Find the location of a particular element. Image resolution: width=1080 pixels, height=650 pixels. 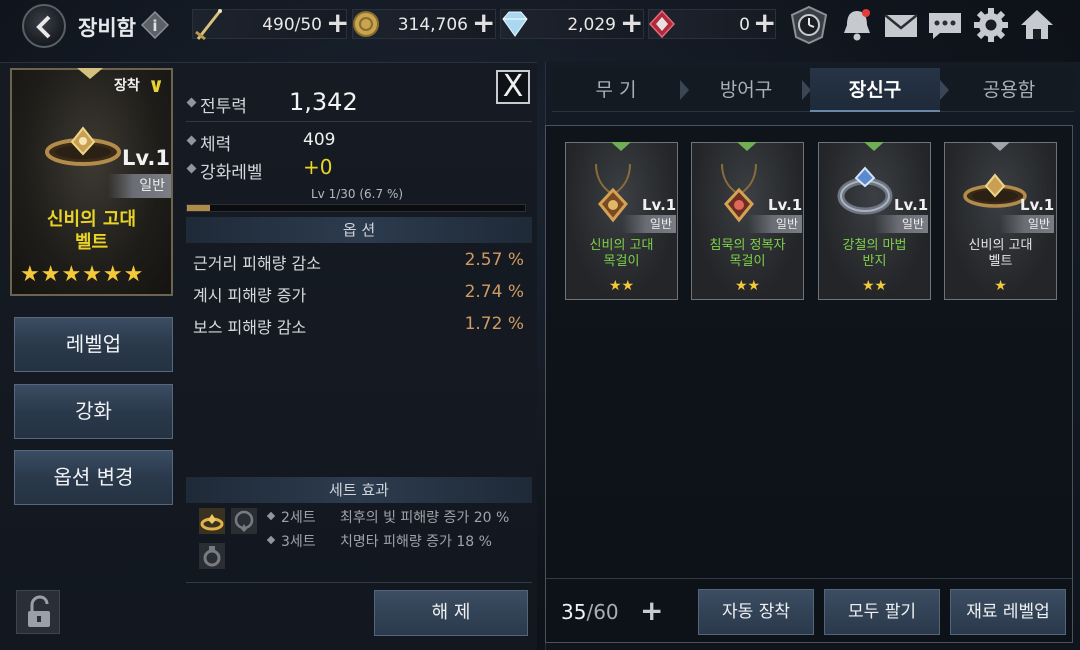

close-button: X is located at coordinates (513, 87).